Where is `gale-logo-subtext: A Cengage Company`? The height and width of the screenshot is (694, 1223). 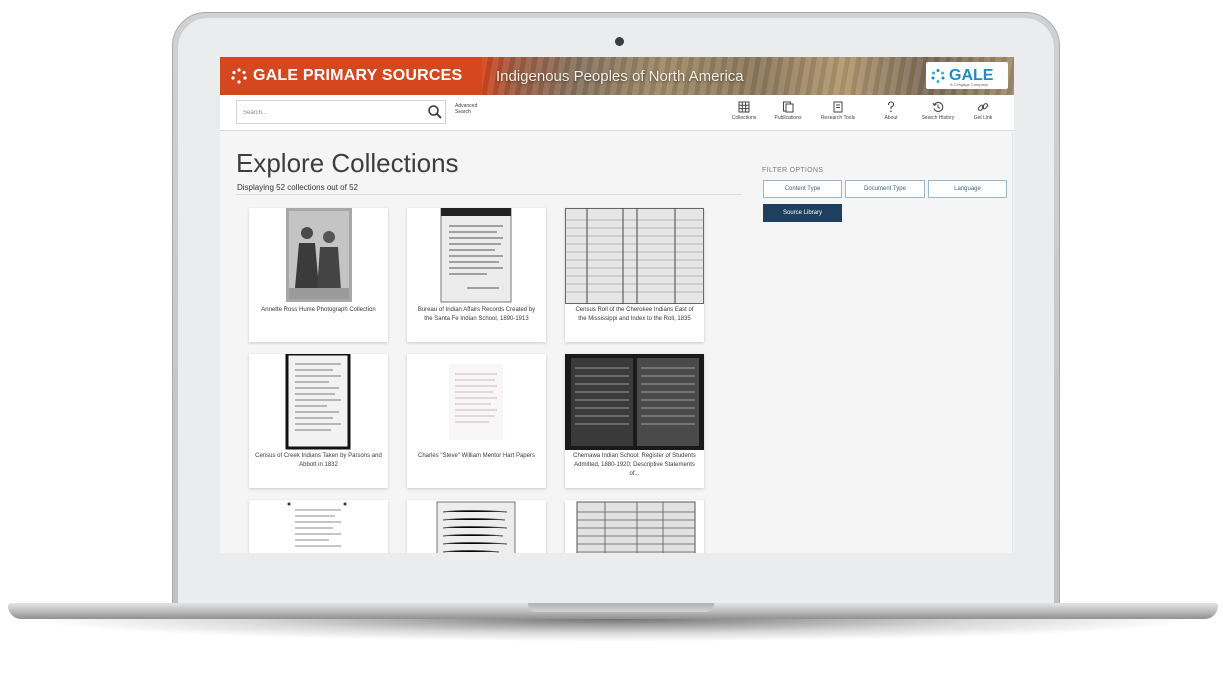
gale-logo-subtext: A Cengage Company is located at coordinates (969, 84).